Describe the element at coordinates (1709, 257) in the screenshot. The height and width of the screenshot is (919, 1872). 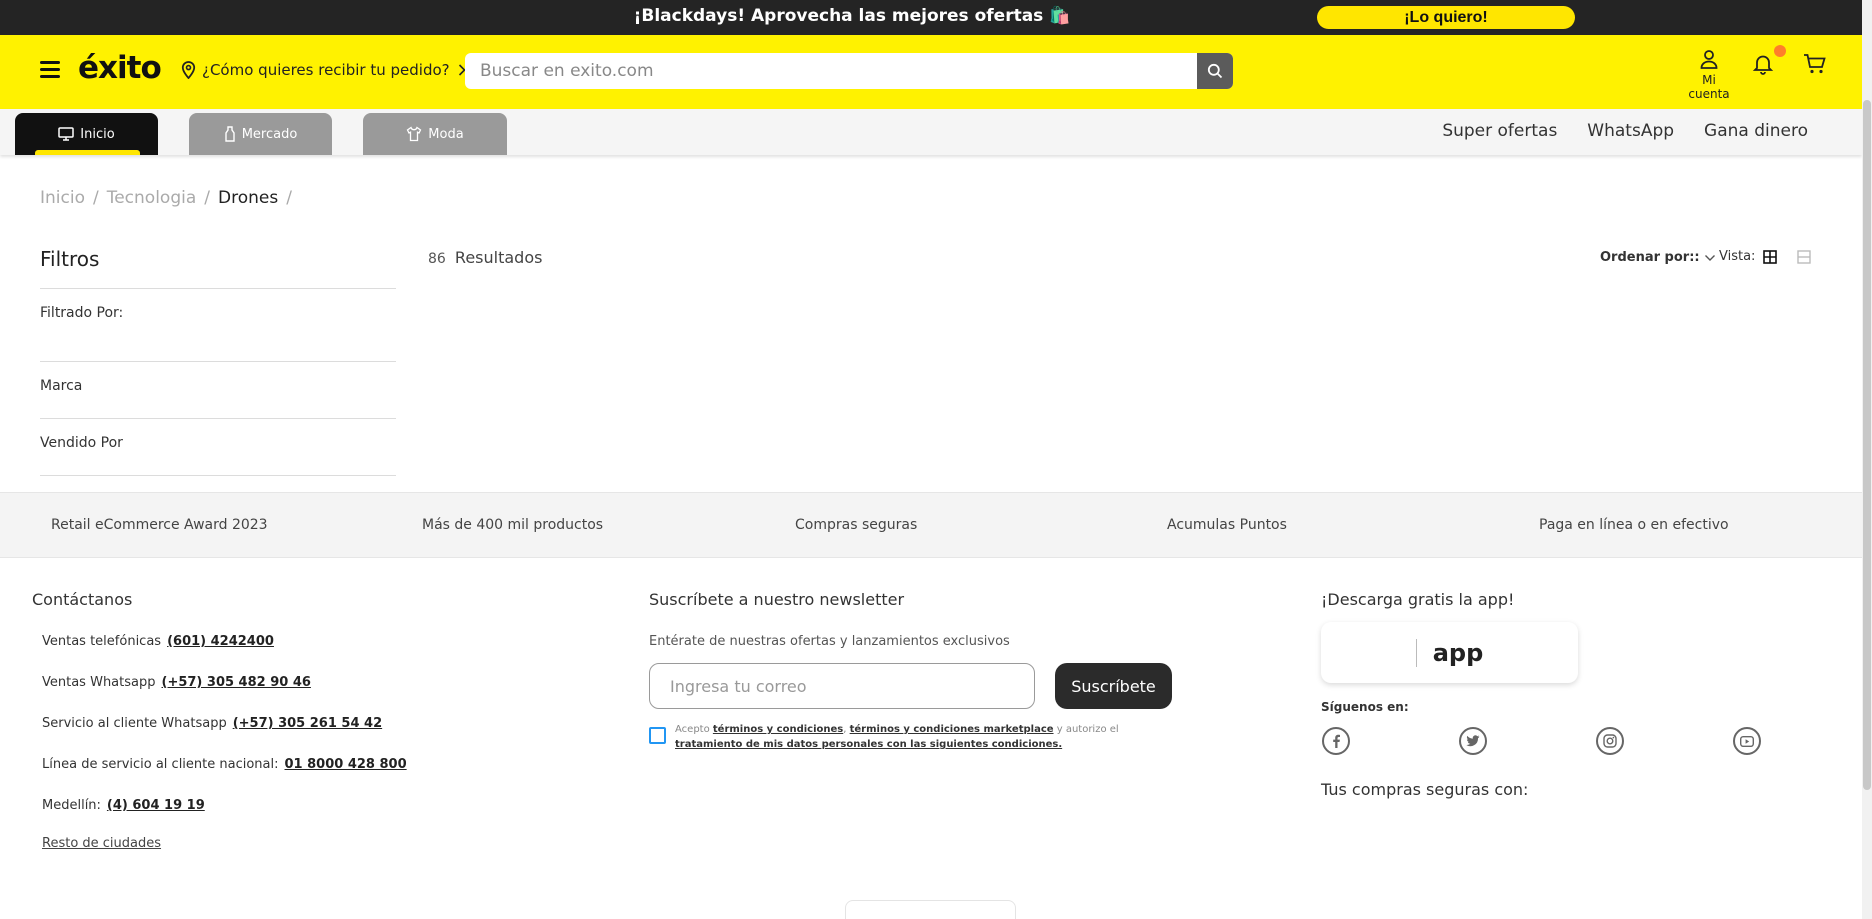
I see `chevron-down-icon` at that location.